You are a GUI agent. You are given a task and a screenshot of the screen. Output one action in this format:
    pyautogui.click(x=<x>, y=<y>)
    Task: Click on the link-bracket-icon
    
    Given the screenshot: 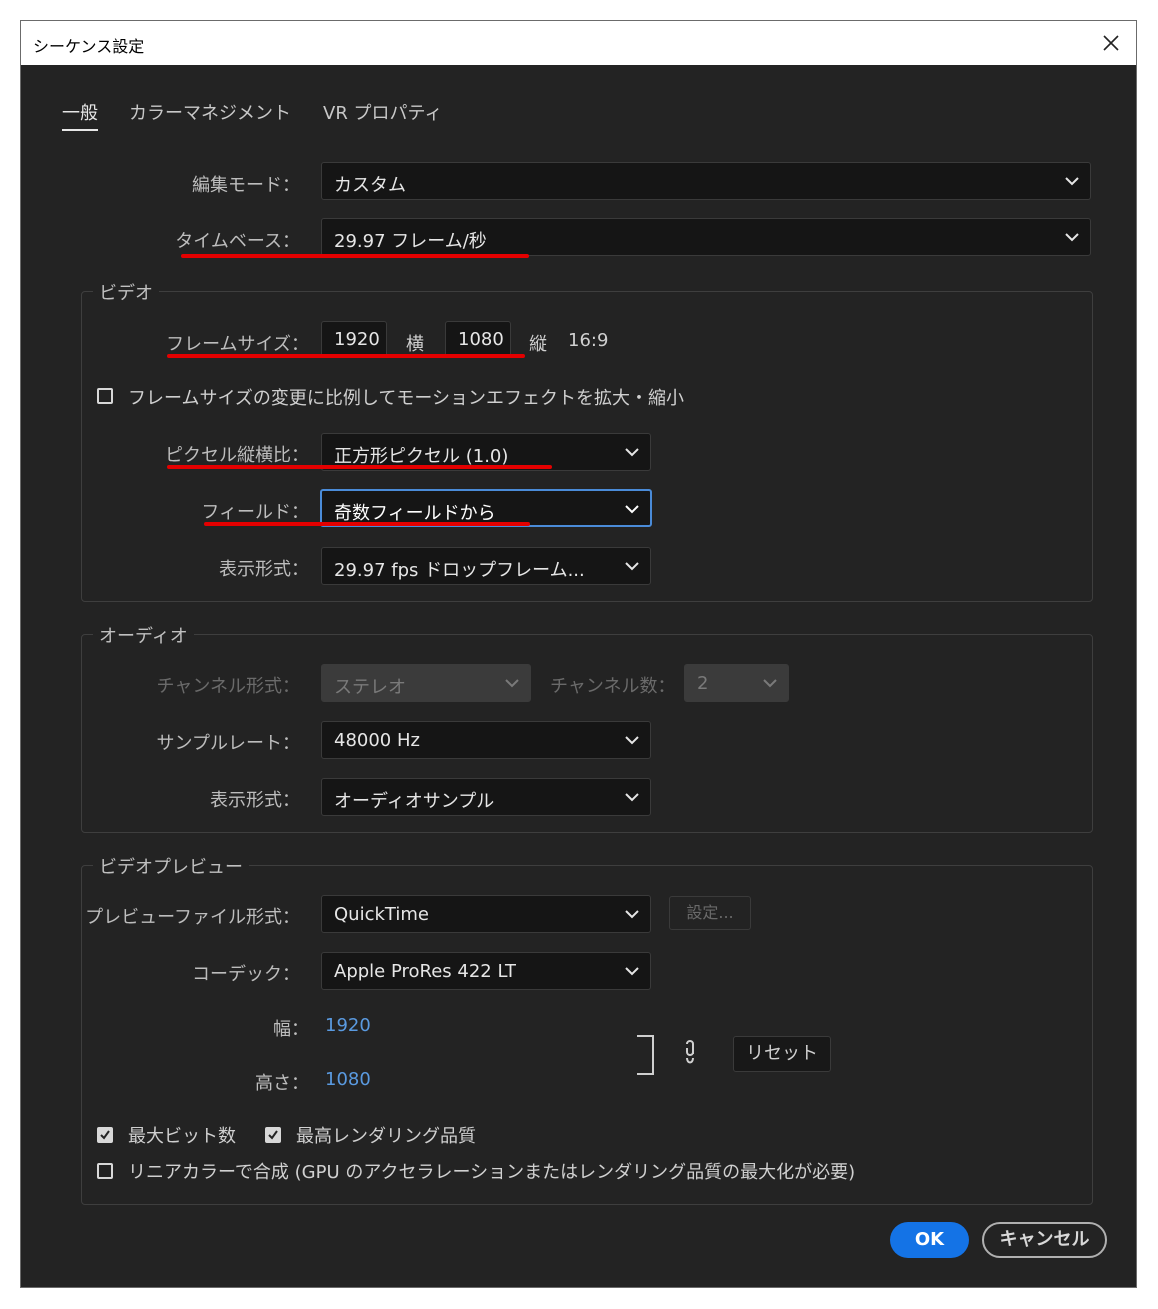 What is the action you would take?
    pyautogui.click(x=645, y=1055)
    